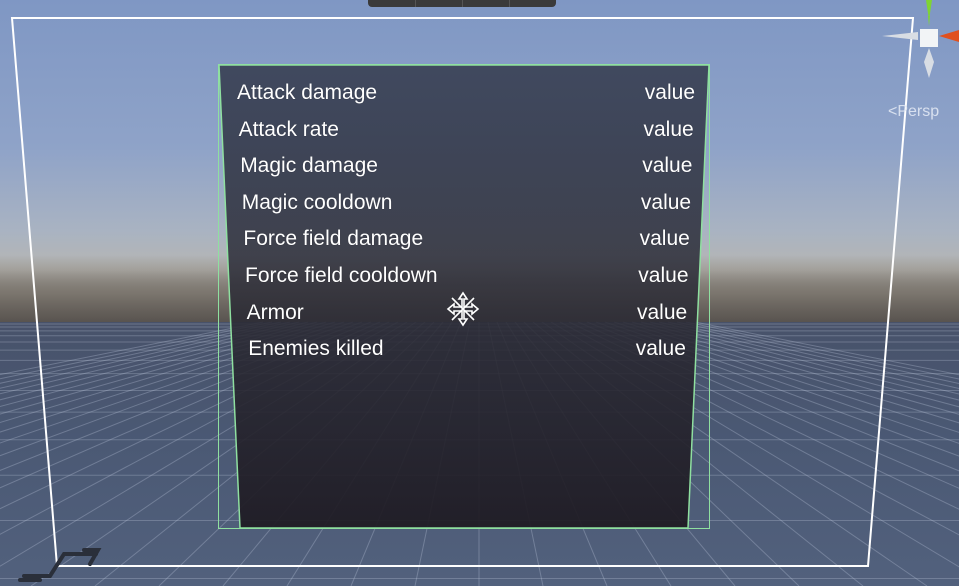  What do you see at coordinates (466, 93) in the screenshot?
I see `stats-row: Attack damage value` at bounding box center [466, 93].